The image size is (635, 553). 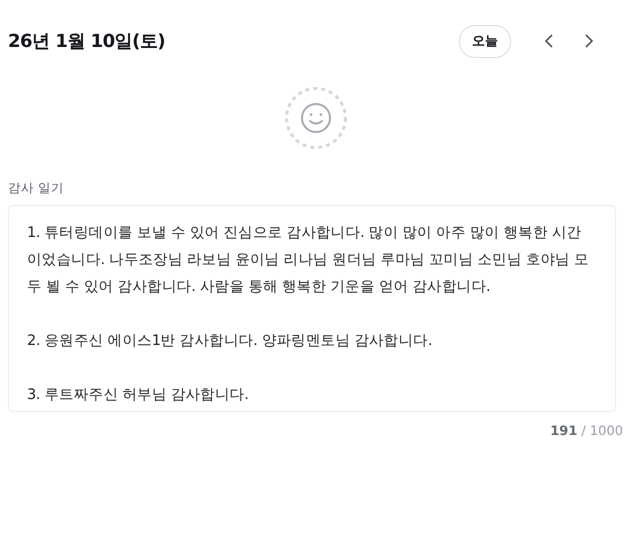 What do you see at coordinates (549, 41) in the screenshot?
I see `previous-icon` at bounding box center [549, 41].